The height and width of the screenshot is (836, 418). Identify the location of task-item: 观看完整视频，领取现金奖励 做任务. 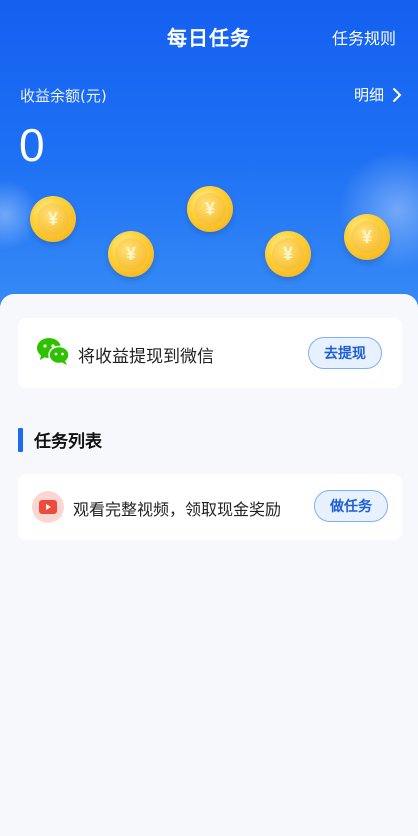
(210, 507).